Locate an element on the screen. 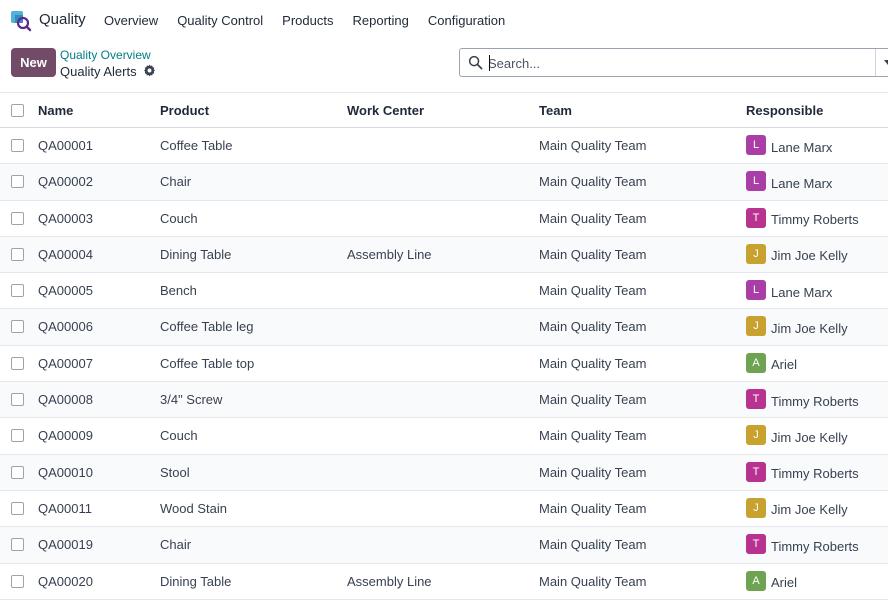 This screenshot has height=611, width=888. app-name: Quality is located at coordinates (62, 19).